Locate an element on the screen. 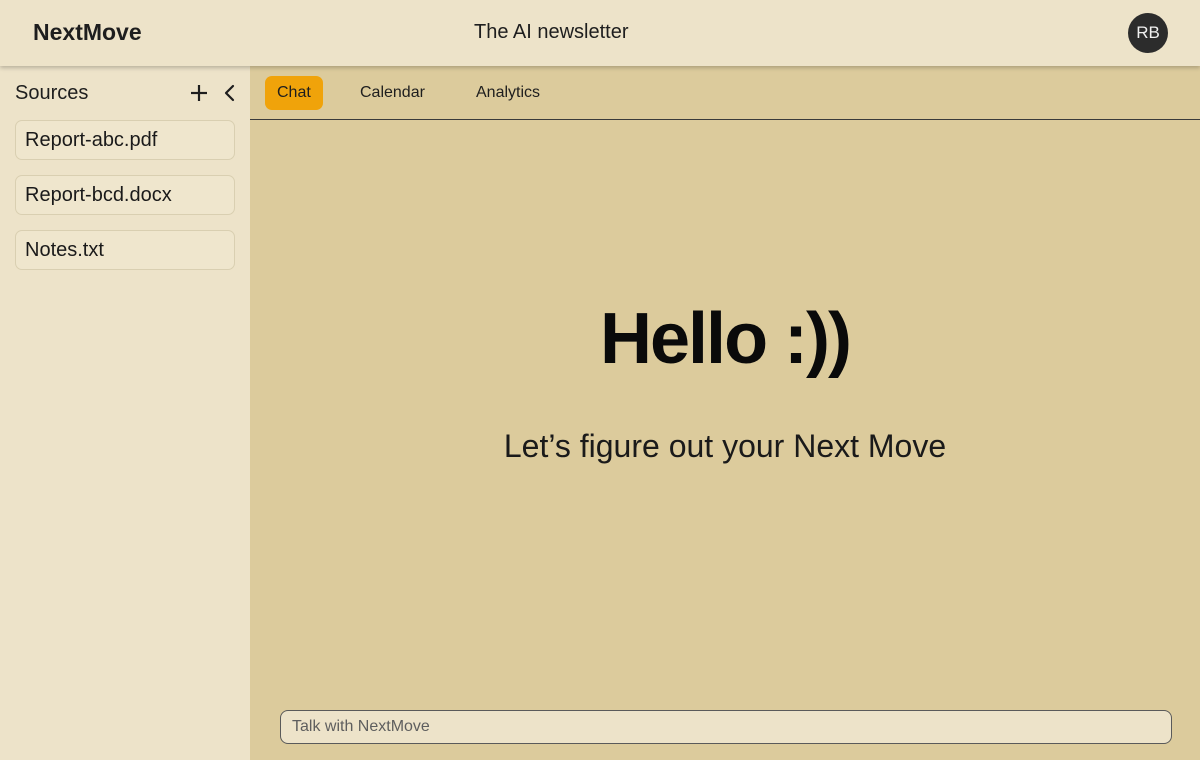 The width and height of the screenshot is (1200, 760). source-item: Report-bcd.docx is located at coordinates (125, 195).